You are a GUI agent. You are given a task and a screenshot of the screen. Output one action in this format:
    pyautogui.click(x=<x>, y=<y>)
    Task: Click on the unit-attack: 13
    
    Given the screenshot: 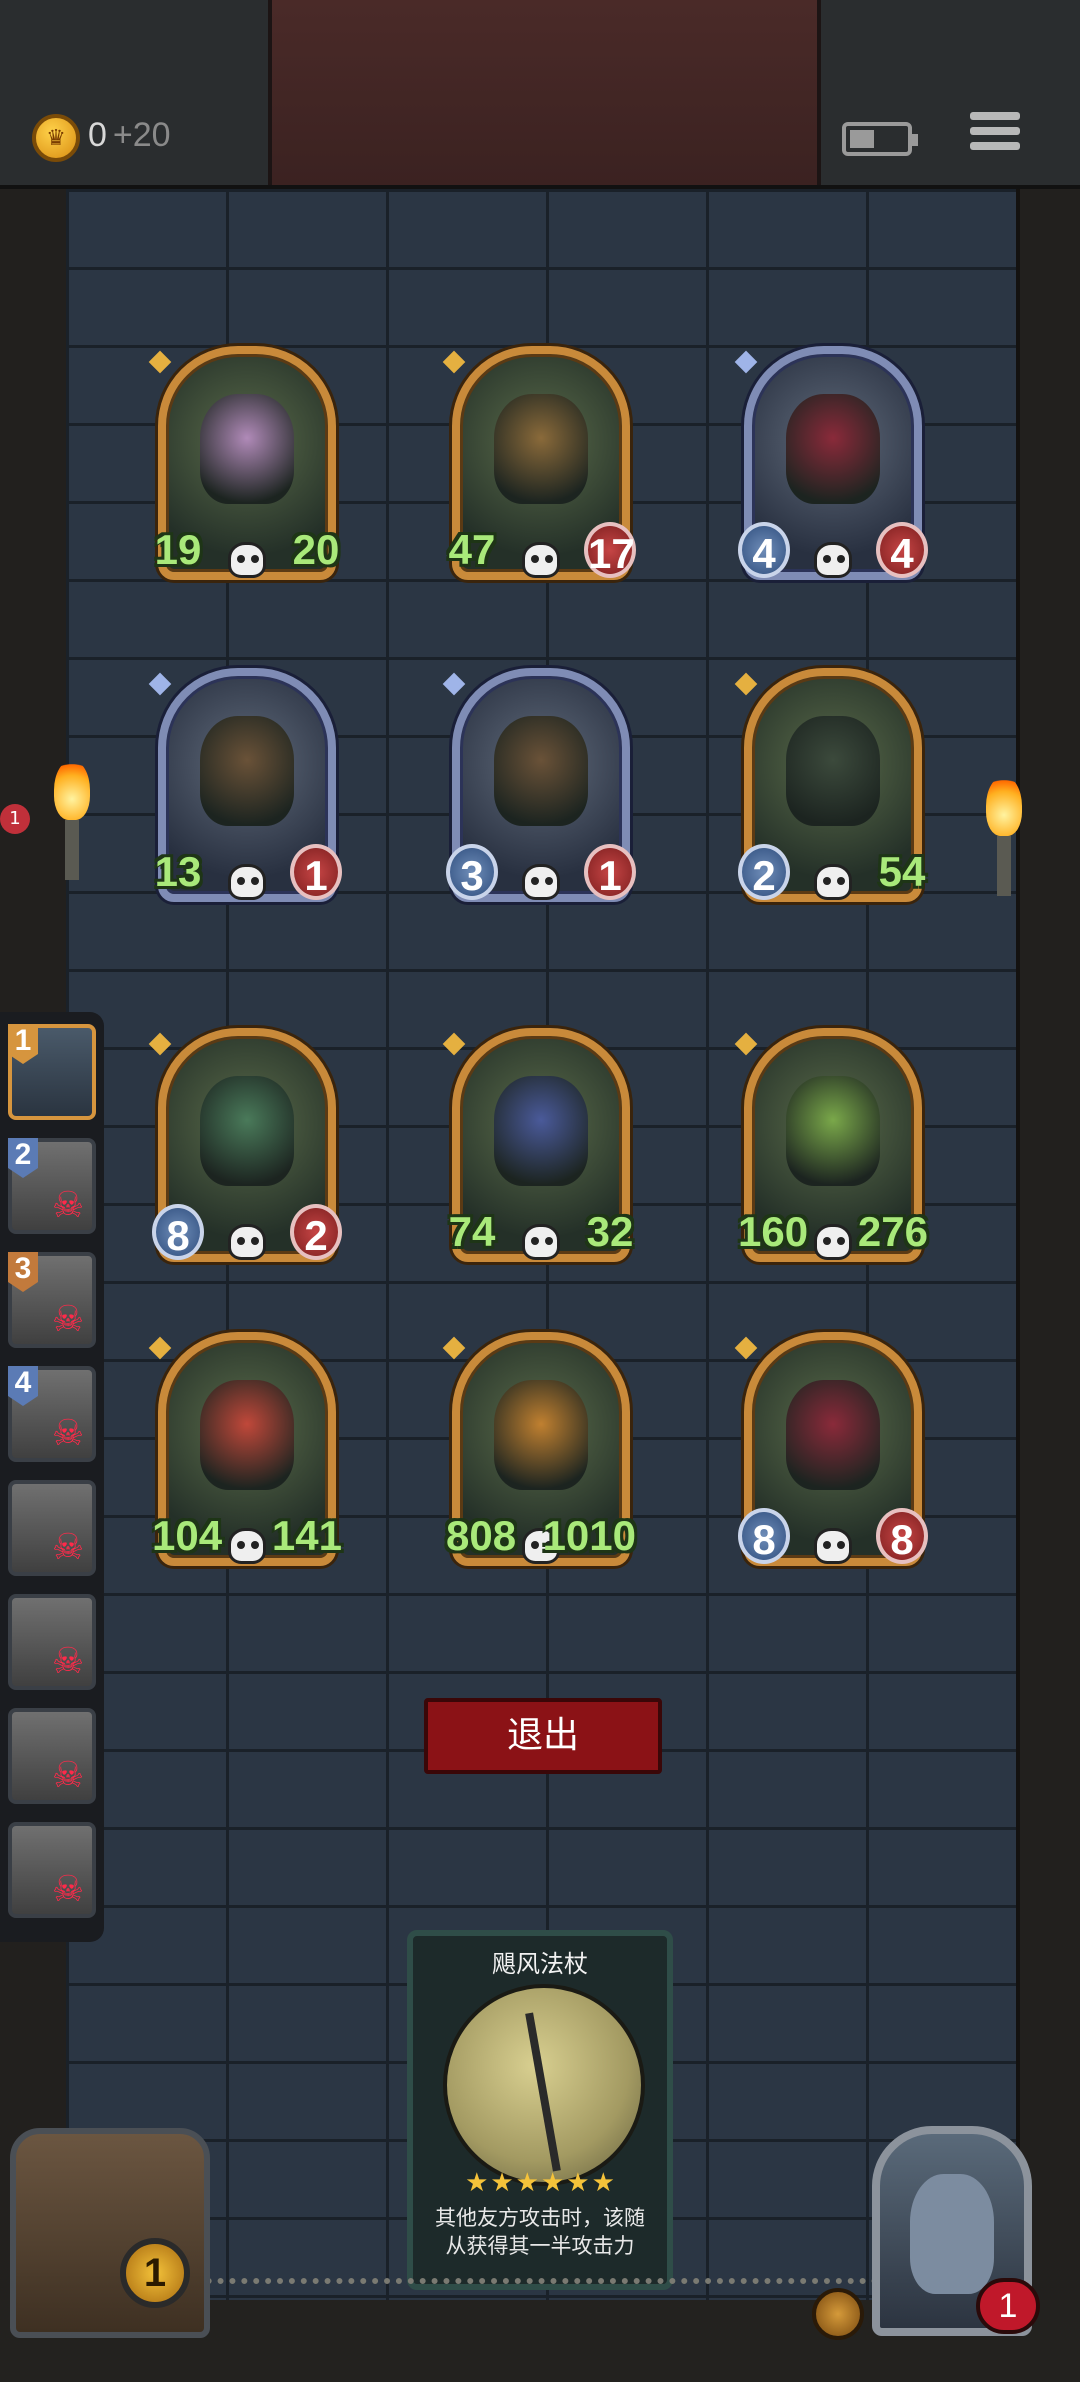 What is the action you would take?
    pyautogui.click(x=178, y=871)
    